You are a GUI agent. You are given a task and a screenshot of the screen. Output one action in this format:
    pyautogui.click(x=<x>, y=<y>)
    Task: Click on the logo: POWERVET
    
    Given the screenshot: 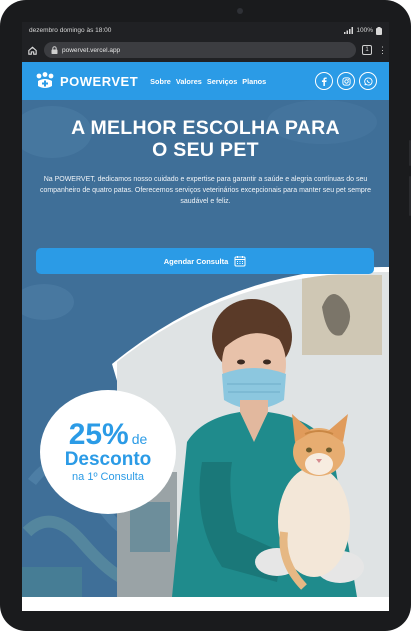 What is the action you would take?
    pyautogui.click(x=86, y=81)
    